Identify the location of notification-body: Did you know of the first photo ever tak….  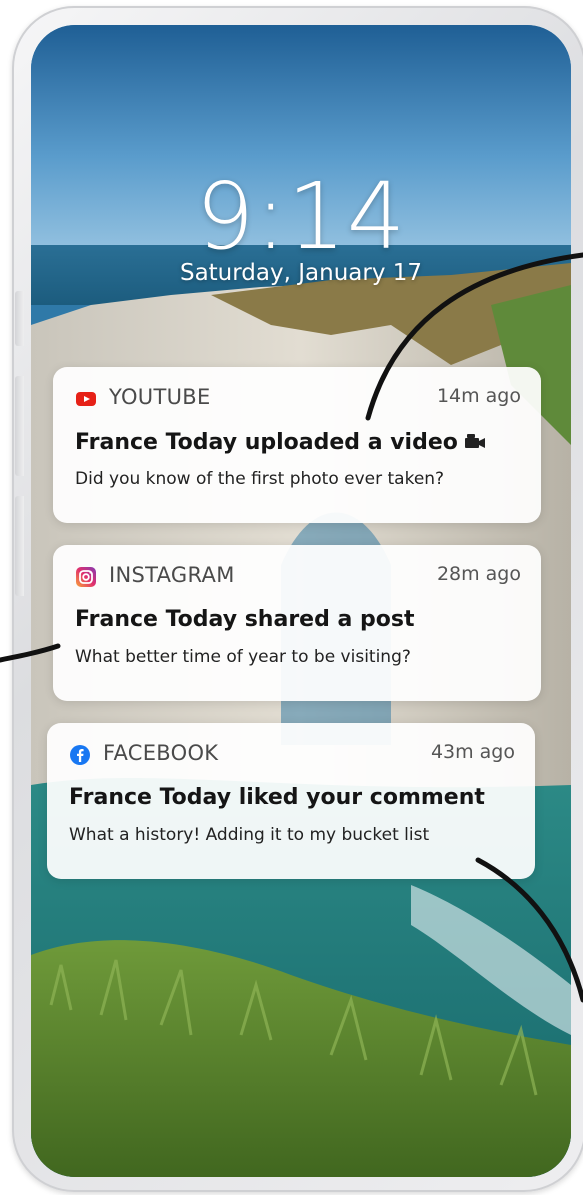
(260, 479).